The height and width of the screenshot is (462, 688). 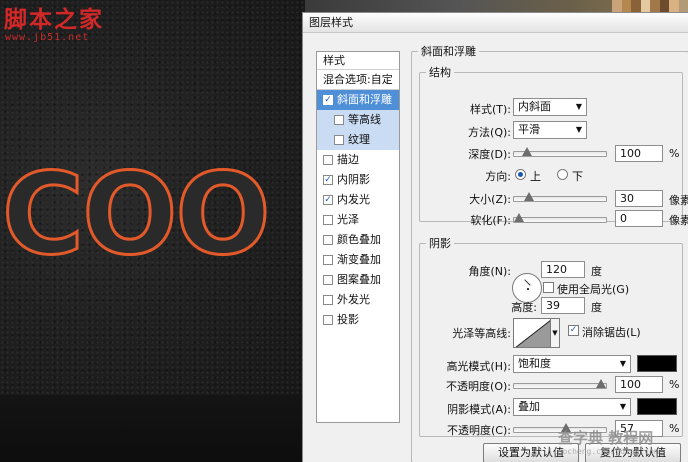 What do you see at coordinates (657, 406) in the screenshot?
I see `shadow-color-swatch` at bounding box center [657, 406].